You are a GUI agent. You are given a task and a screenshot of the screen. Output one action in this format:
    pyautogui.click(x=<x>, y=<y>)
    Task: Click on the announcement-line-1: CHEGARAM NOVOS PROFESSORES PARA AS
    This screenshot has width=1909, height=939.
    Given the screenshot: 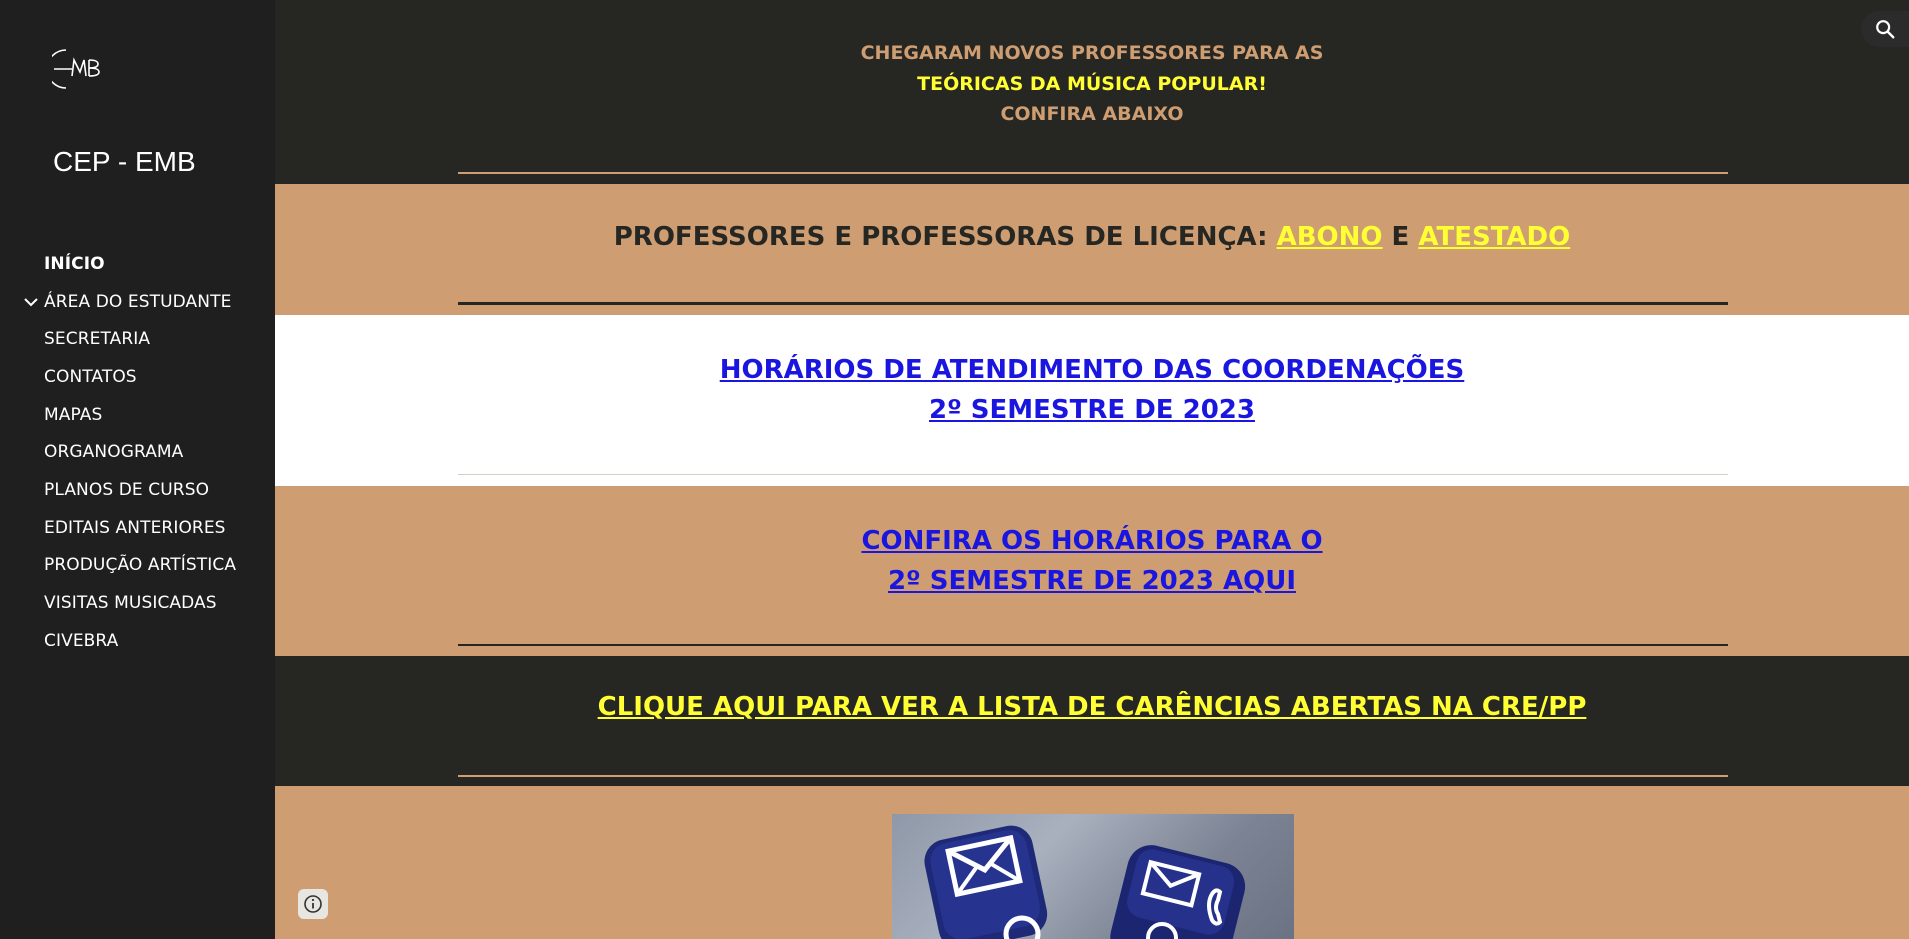 What is the action you would take?
    pyautogui.click(x=1092, y=53)
    